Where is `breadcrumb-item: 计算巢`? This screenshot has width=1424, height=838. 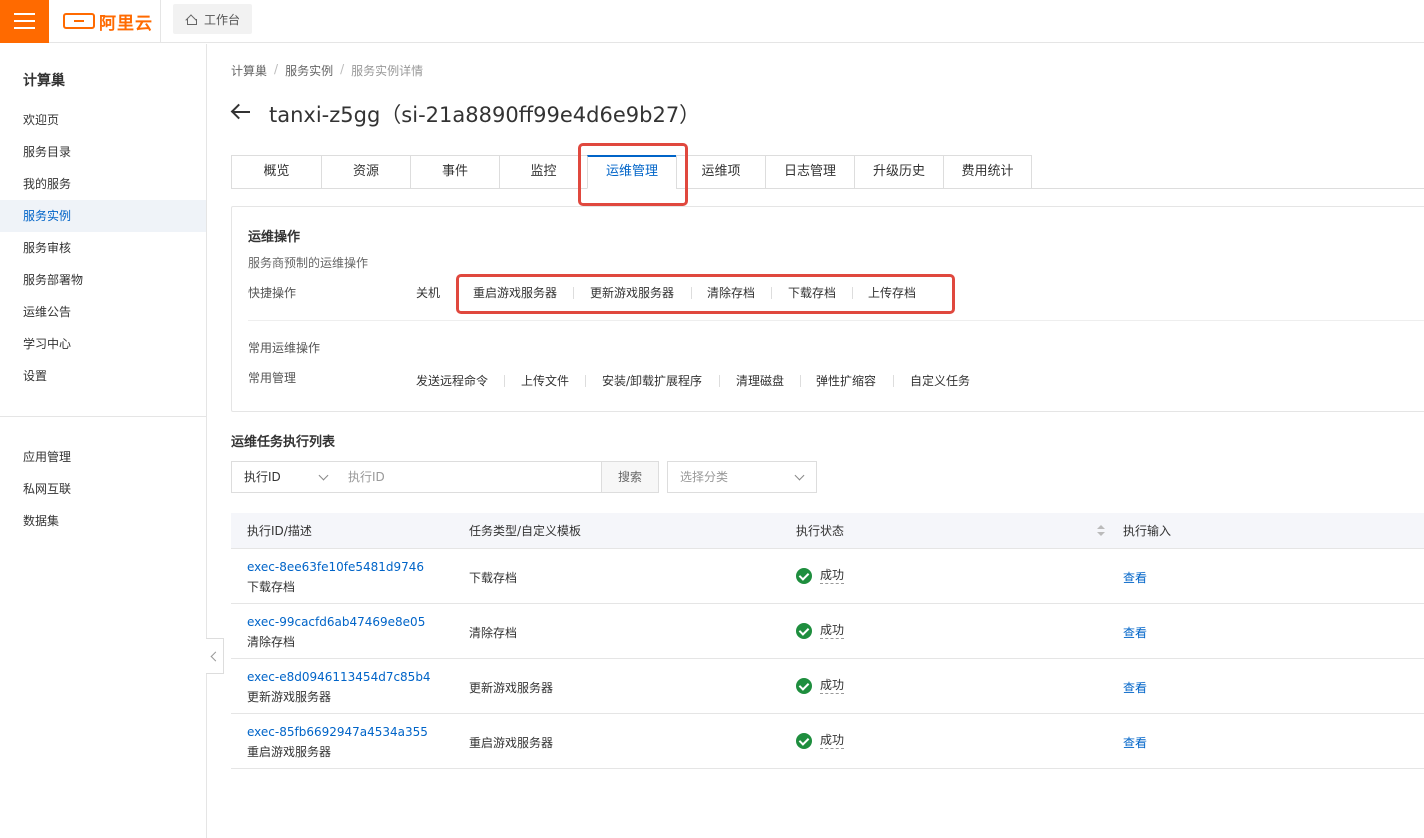
breadcrumb-item: 计算巢 is located at coordinates (249, 70).